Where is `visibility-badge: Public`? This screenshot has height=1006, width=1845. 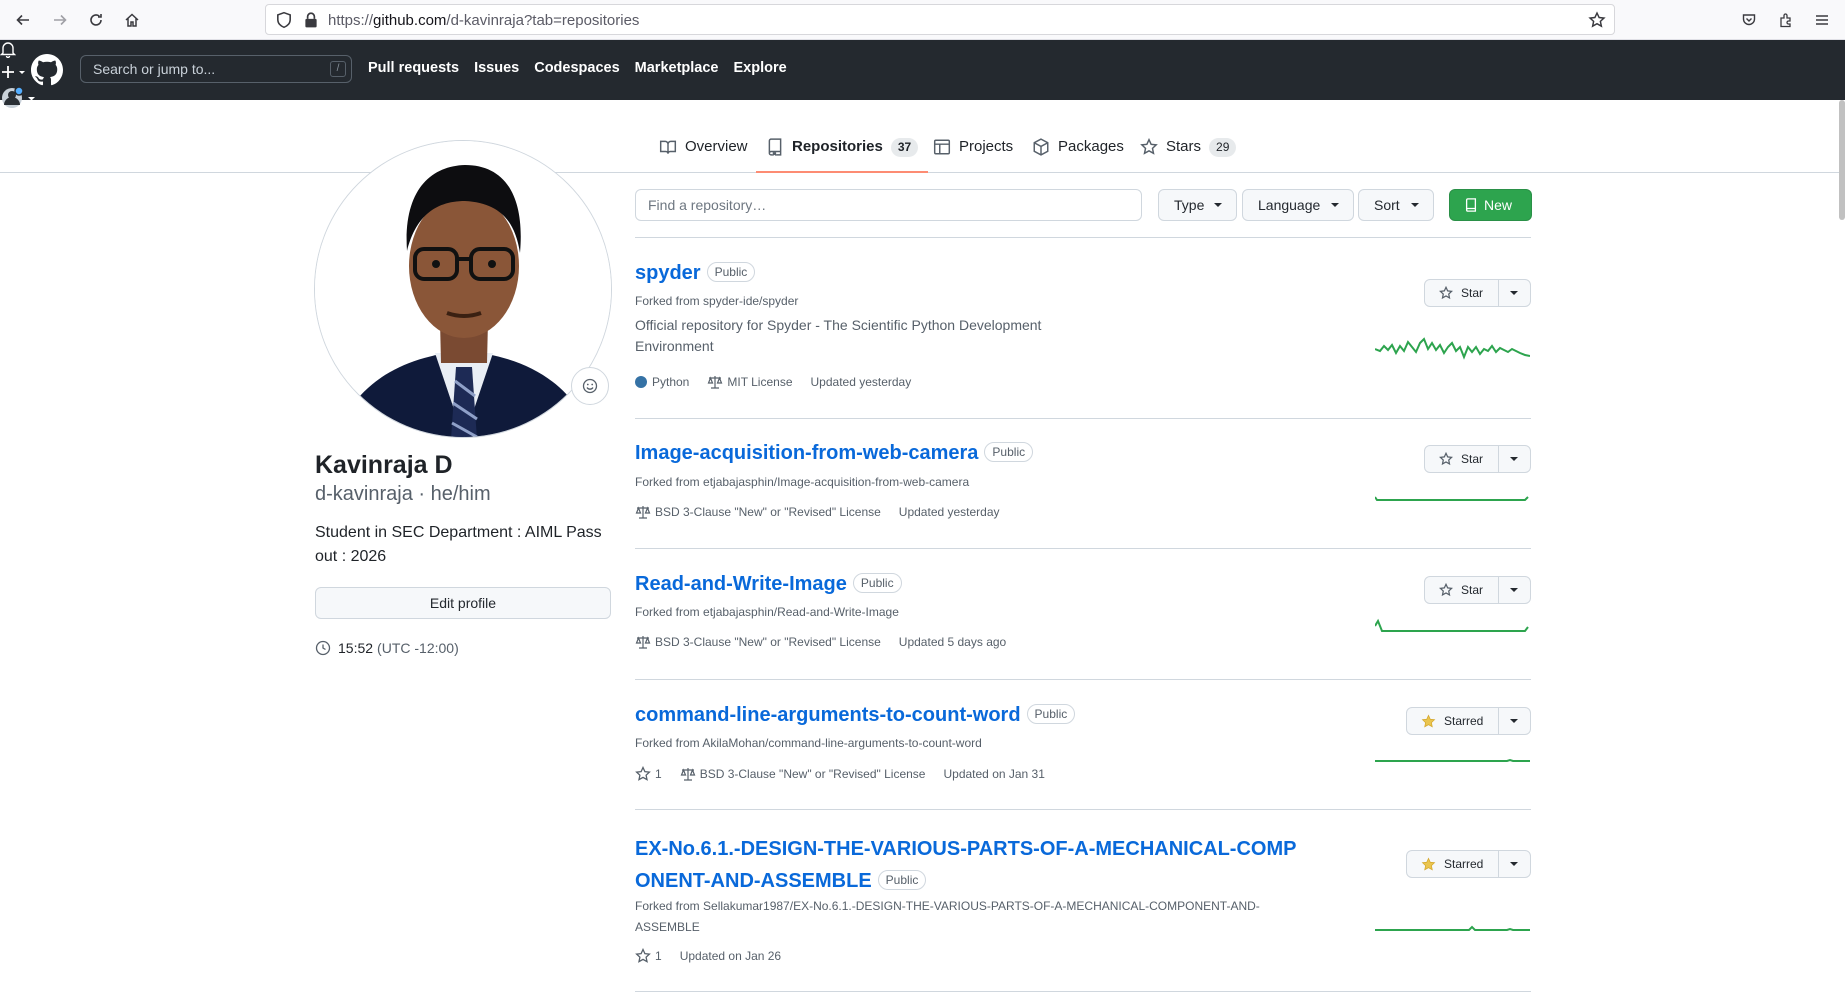
visibility-badge: Public is located at coordinates (902, 880).